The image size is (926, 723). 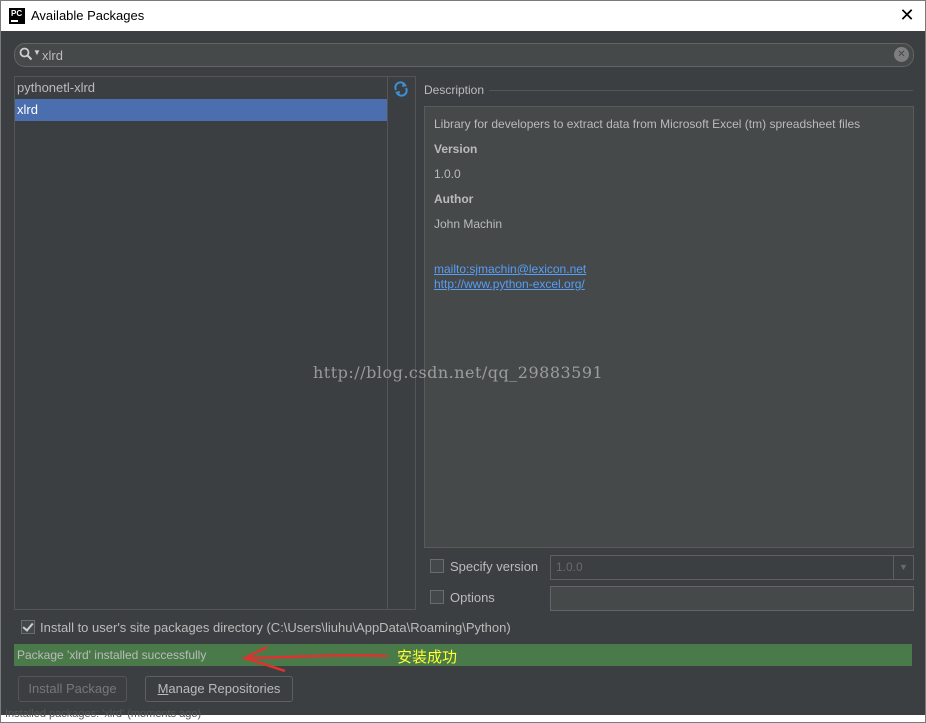 What do you see at coordinates (401, 343) in the screenshot?
I see `list-toolbar` at bounding box center [401, 343].